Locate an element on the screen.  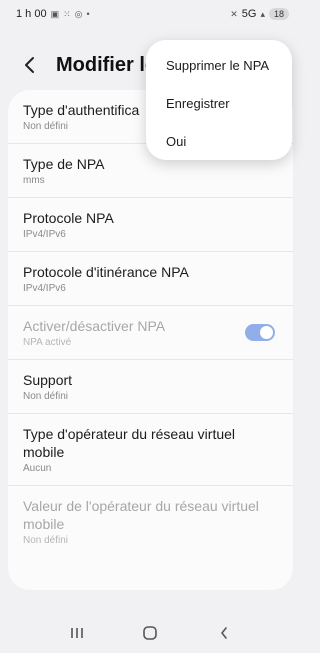
recent-apps-button is located at coordinates (77, 633).